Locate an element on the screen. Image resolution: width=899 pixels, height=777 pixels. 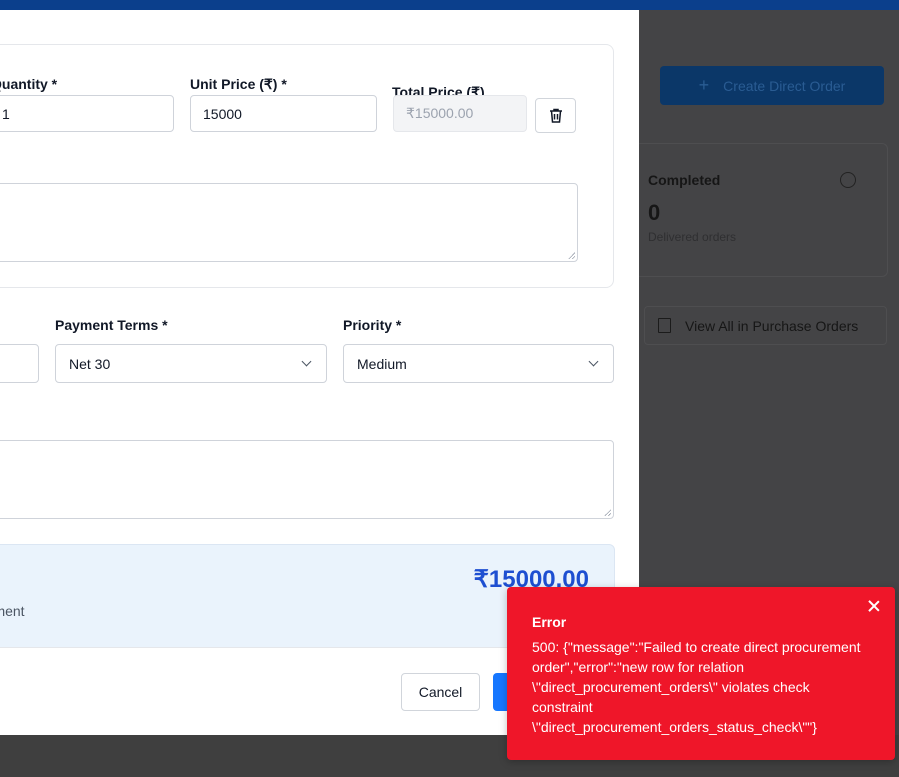
trash-icon is located at coordinates (555, 115).